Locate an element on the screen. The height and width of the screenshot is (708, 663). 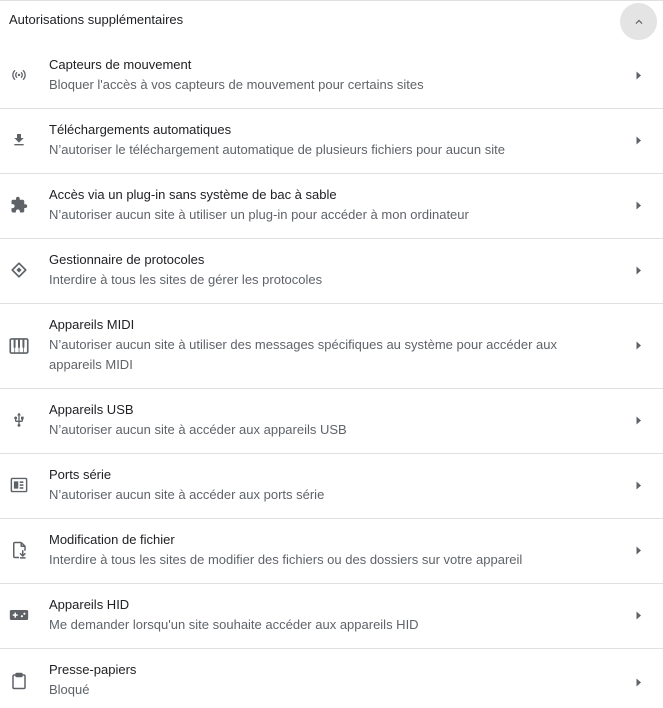
collapse-button is located at coordinates (638, 21).